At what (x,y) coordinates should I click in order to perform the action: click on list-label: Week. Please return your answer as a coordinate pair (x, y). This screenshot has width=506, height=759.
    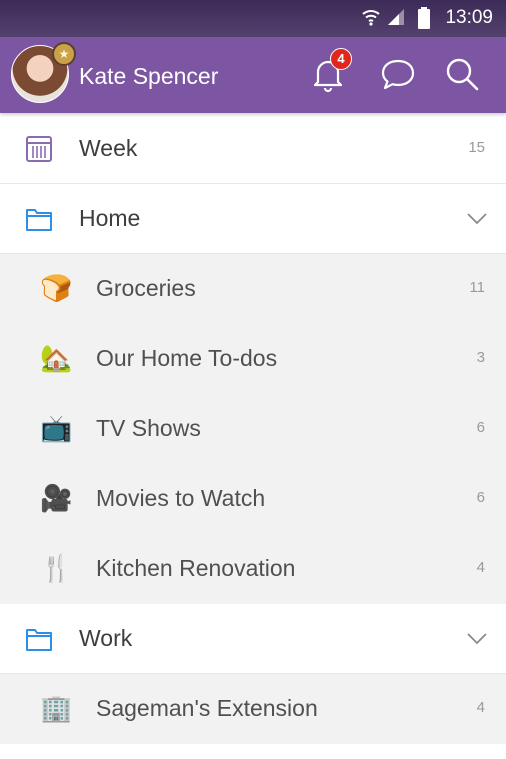
    Looking at the image, I should click on (108, 148).